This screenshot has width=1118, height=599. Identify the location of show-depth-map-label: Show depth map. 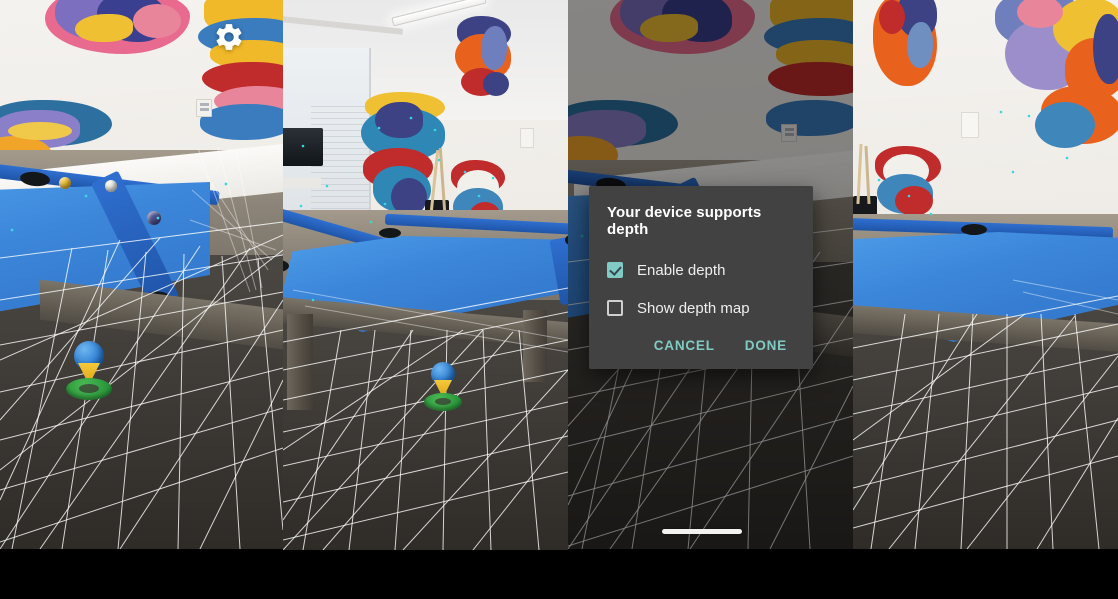
(693, 308).